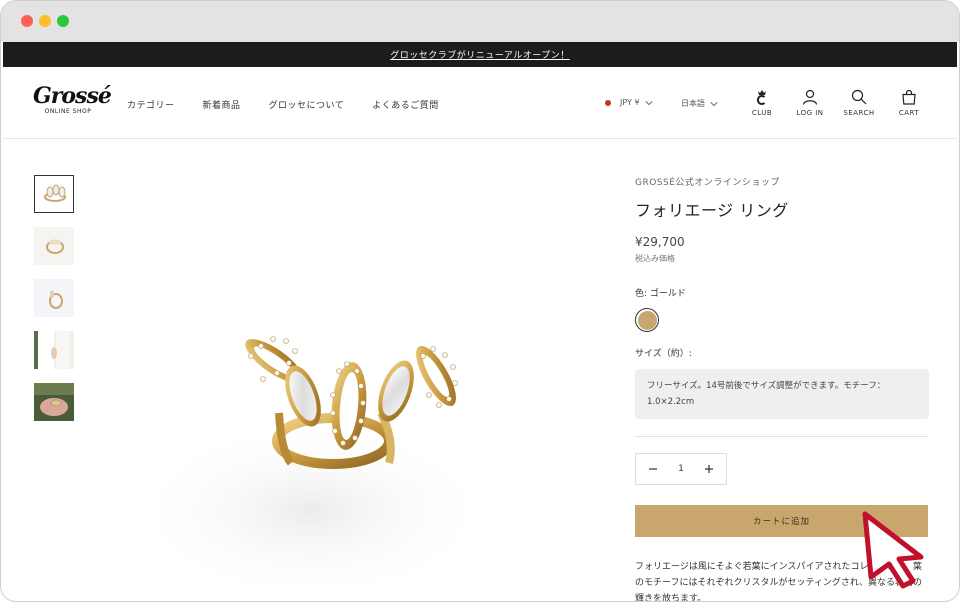  Describe the element at coordinates (151, 104) in the screenshot. I see `nav-item-category: カテゴリー` at that location.